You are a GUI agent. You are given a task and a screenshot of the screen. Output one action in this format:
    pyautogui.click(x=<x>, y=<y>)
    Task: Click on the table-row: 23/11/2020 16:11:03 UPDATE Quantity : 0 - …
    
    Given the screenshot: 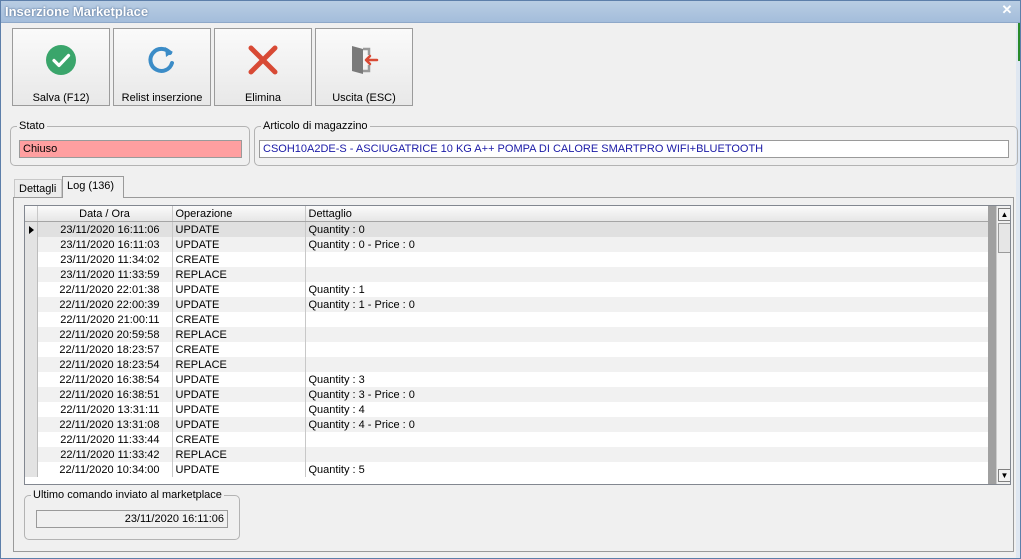 What is the action you would take?
    pyautogui.click(x=507, y=244)
    